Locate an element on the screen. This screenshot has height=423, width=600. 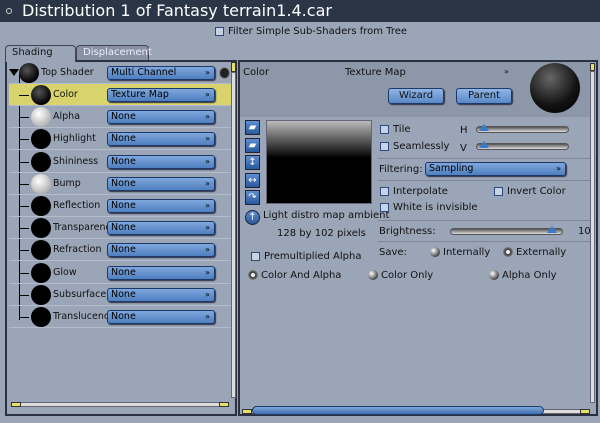
horizontal-scrollbar is located at coordinates (120, 404).